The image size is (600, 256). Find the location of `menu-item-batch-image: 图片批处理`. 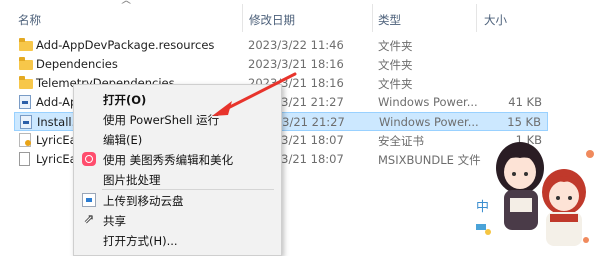

menu-item-batch-image: 图片批处理 is located at coordinates (177, 179).